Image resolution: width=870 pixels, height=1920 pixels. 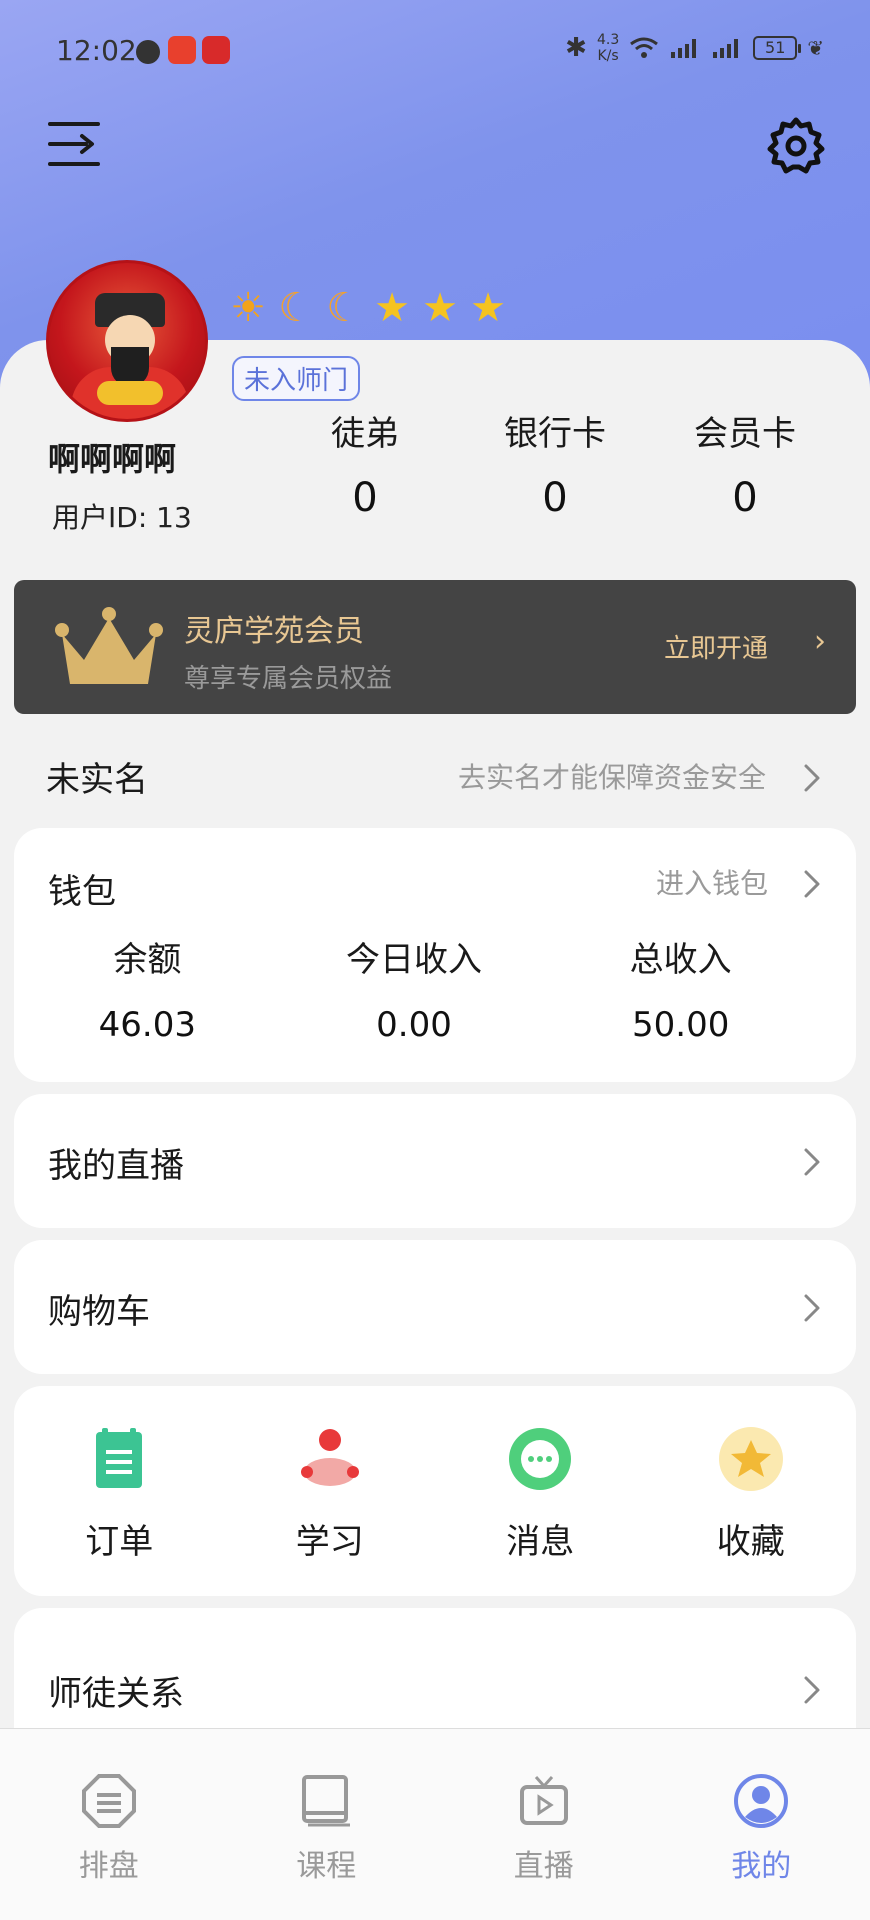 I want to click on star-icon, so click(x=750, y=1459).